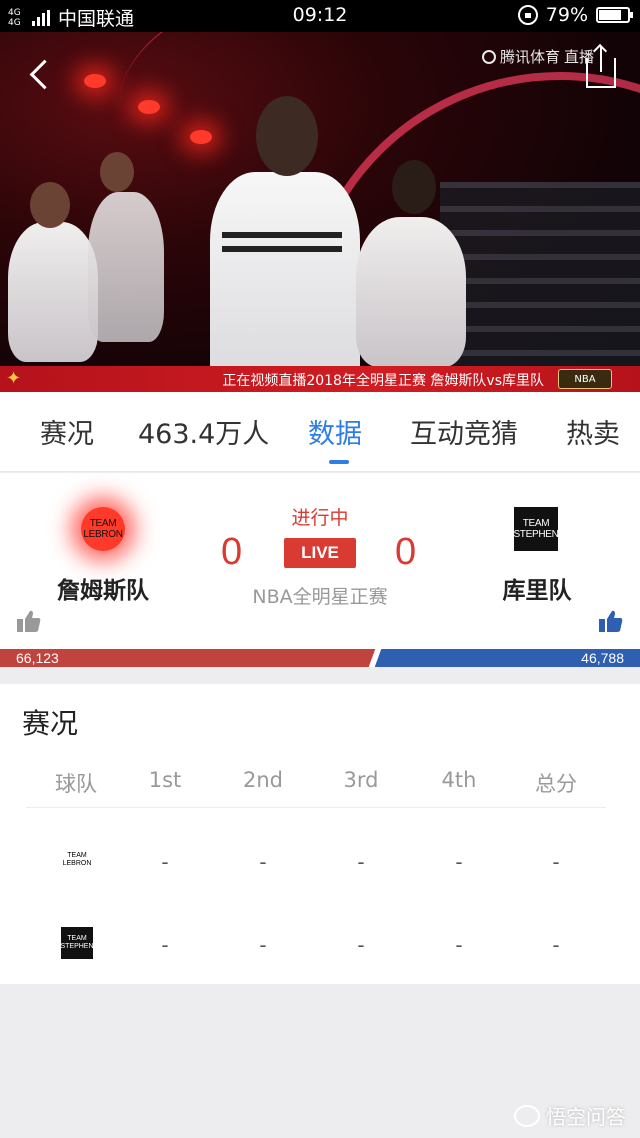  Describe the element at coordinates (285, 282) in the screenshot. I see `performer` at that location.